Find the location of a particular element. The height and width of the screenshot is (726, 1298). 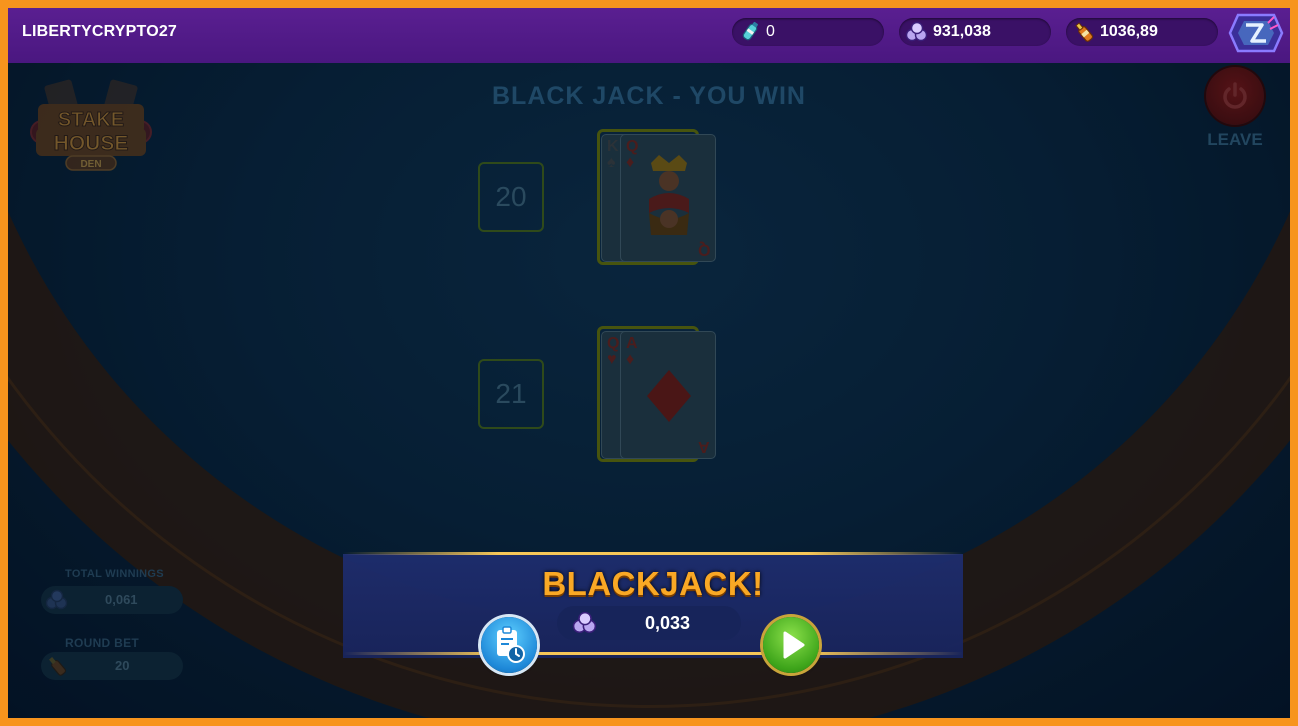

player-card-2: A ♦ A is located at coordinates (668, 395).